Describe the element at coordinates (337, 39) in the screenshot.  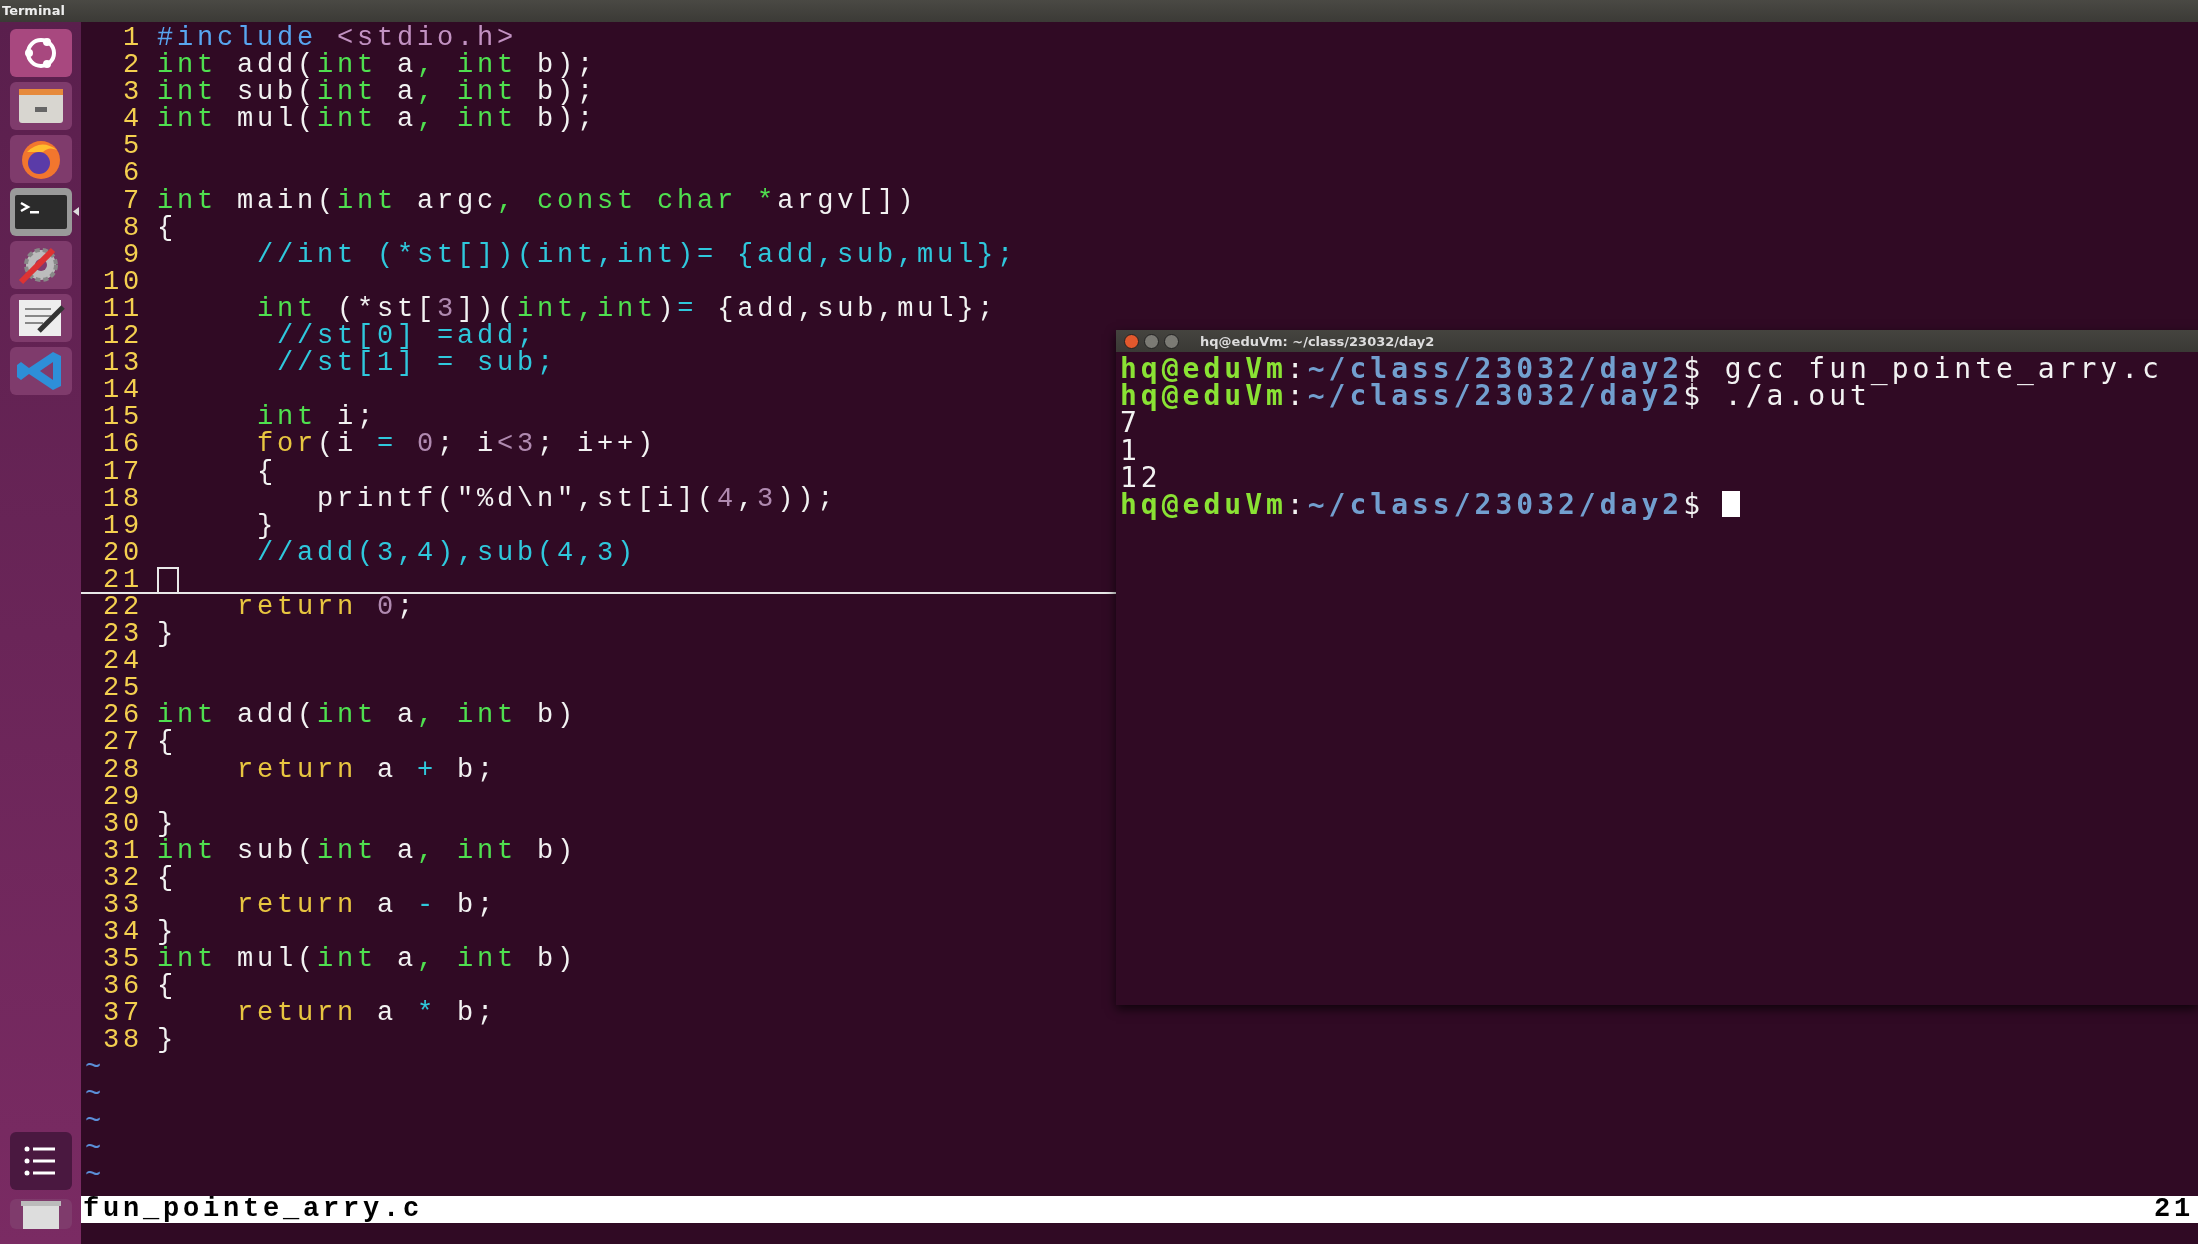
I see `code-line: #include <stdio.h>` at that location.